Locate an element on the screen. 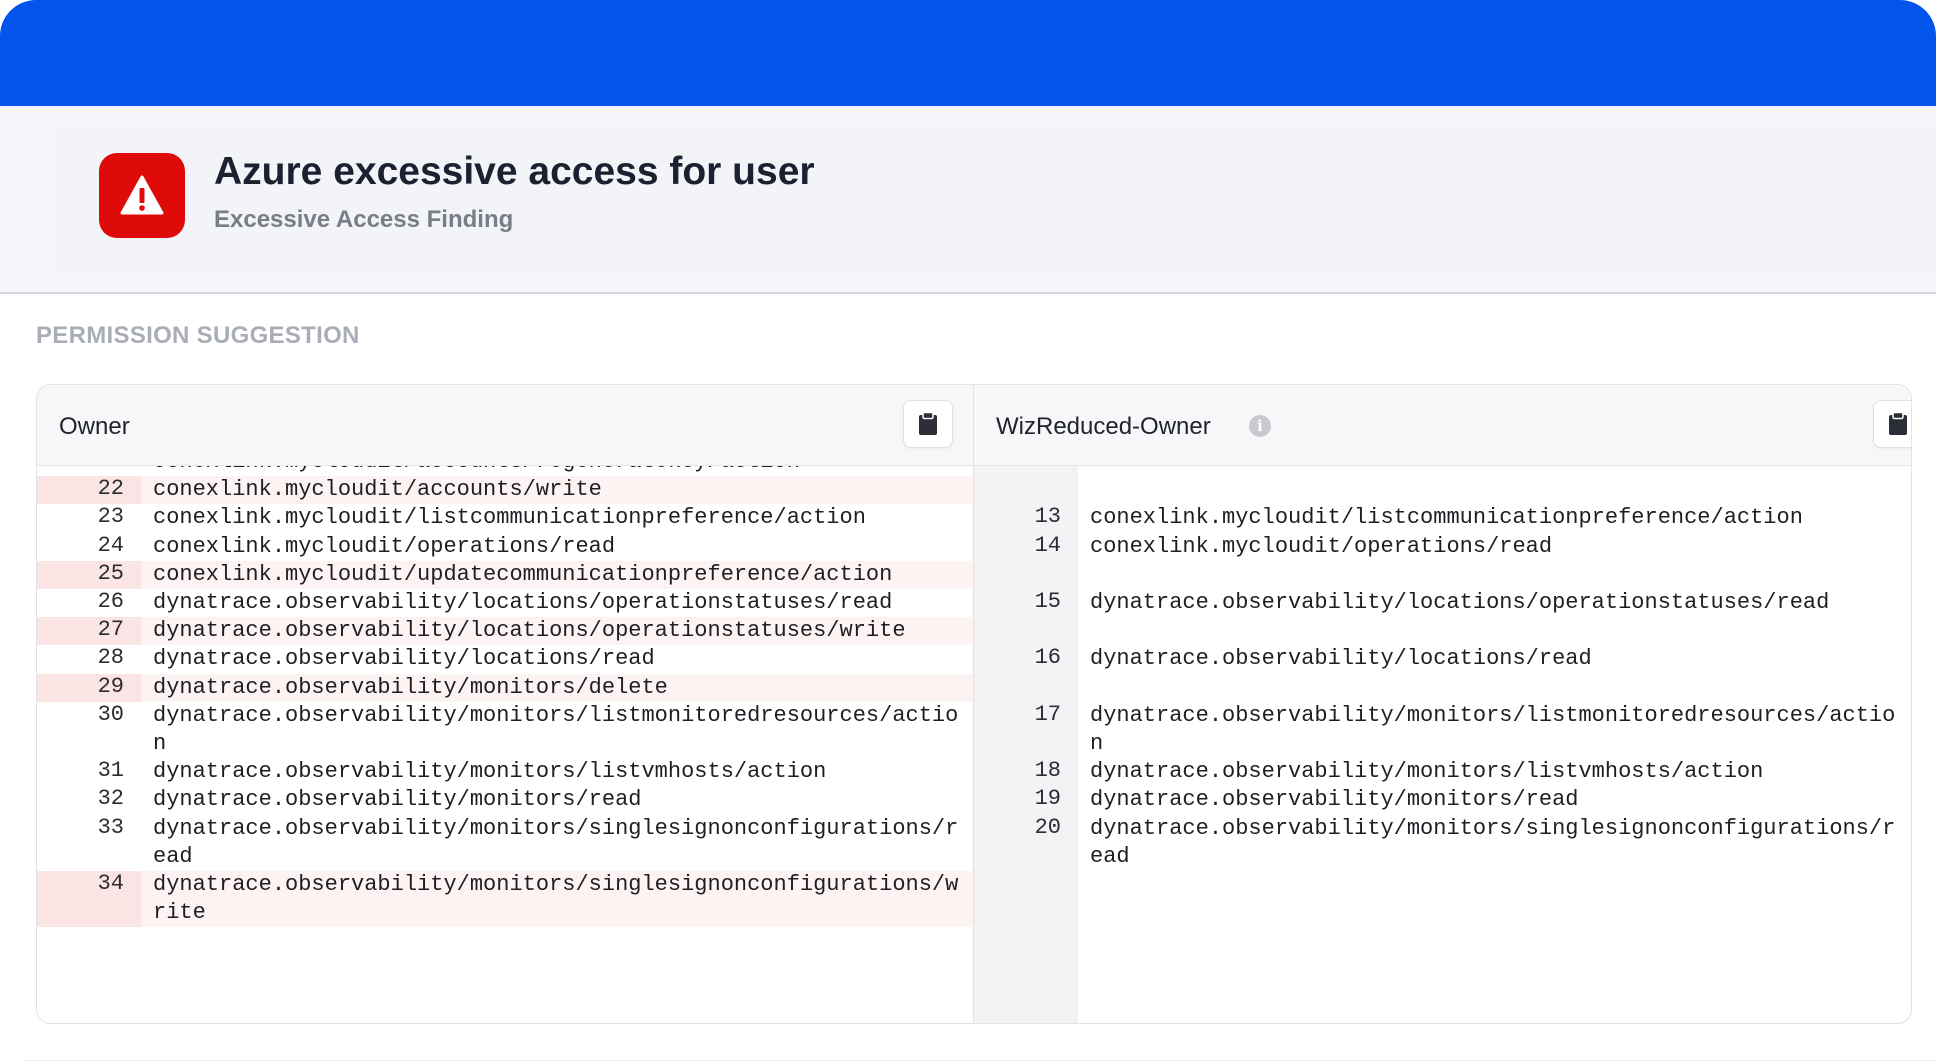 This screenshot has width=1936, height=1063. divider is located at coordinates (981, 1060).